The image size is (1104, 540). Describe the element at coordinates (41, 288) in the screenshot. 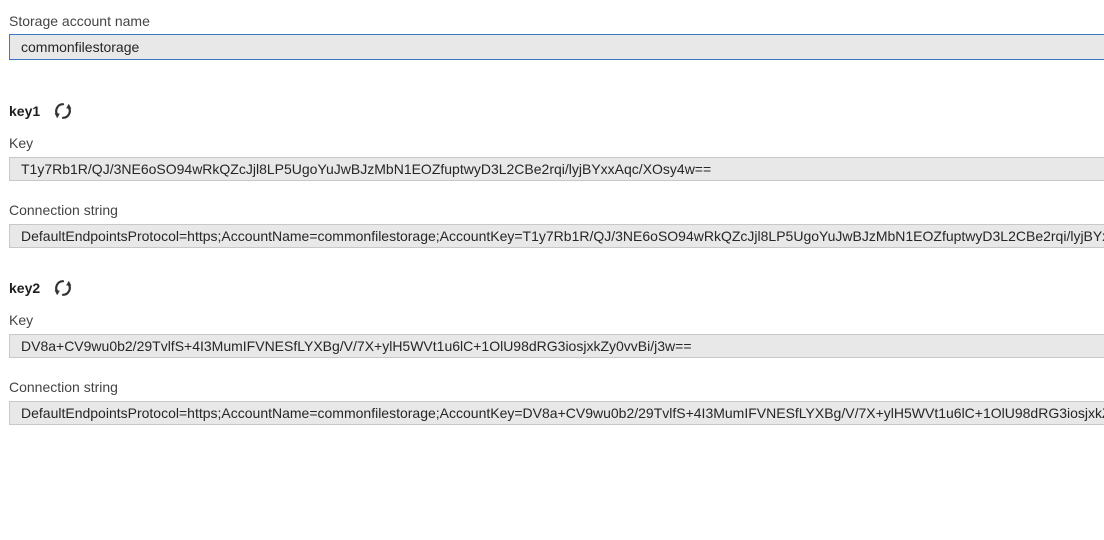

I see `key2-header: key2` at that location.